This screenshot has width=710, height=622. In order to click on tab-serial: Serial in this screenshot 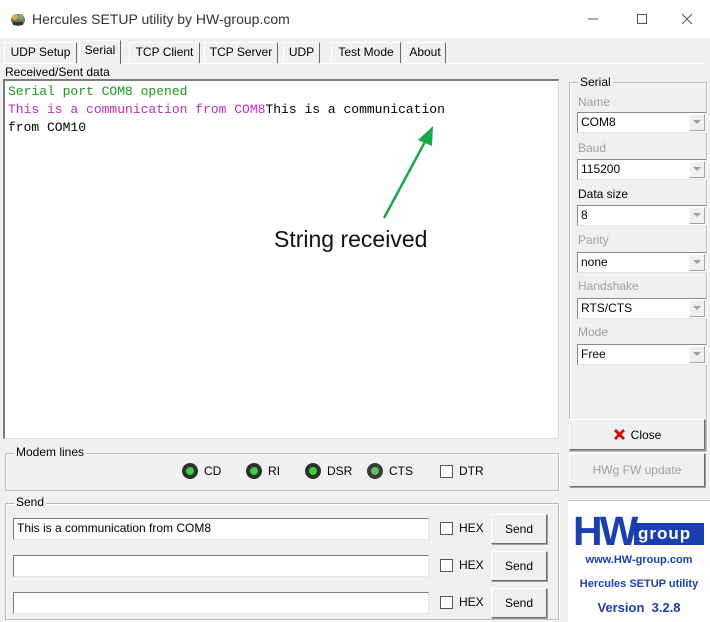, I will do `click(100, 52)`.